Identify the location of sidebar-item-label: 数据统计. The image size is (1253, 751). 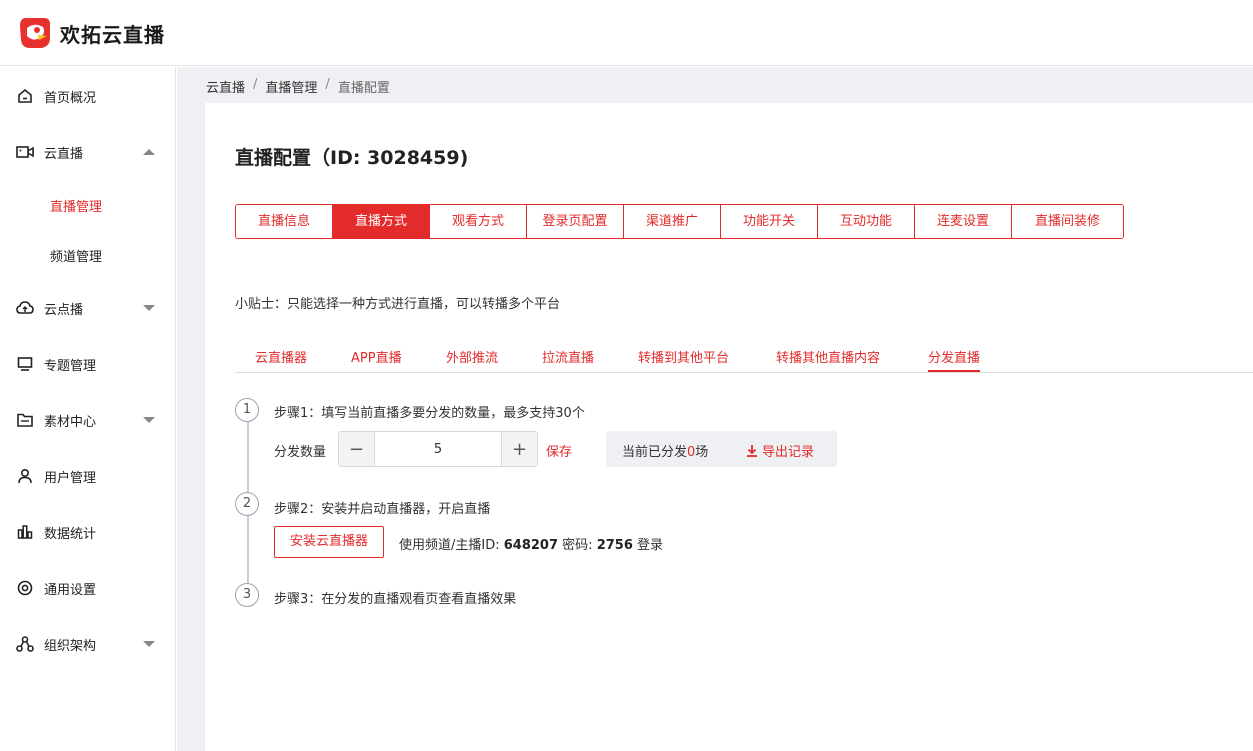
(70, 534).